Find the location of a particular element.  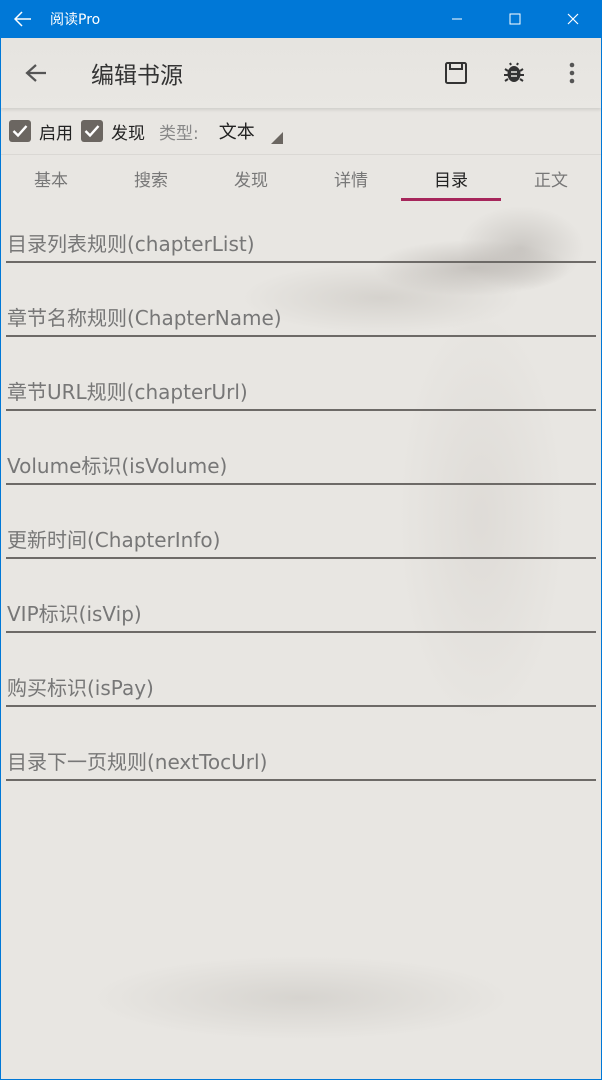

maximize-icon is located at coordinates (515, 19).